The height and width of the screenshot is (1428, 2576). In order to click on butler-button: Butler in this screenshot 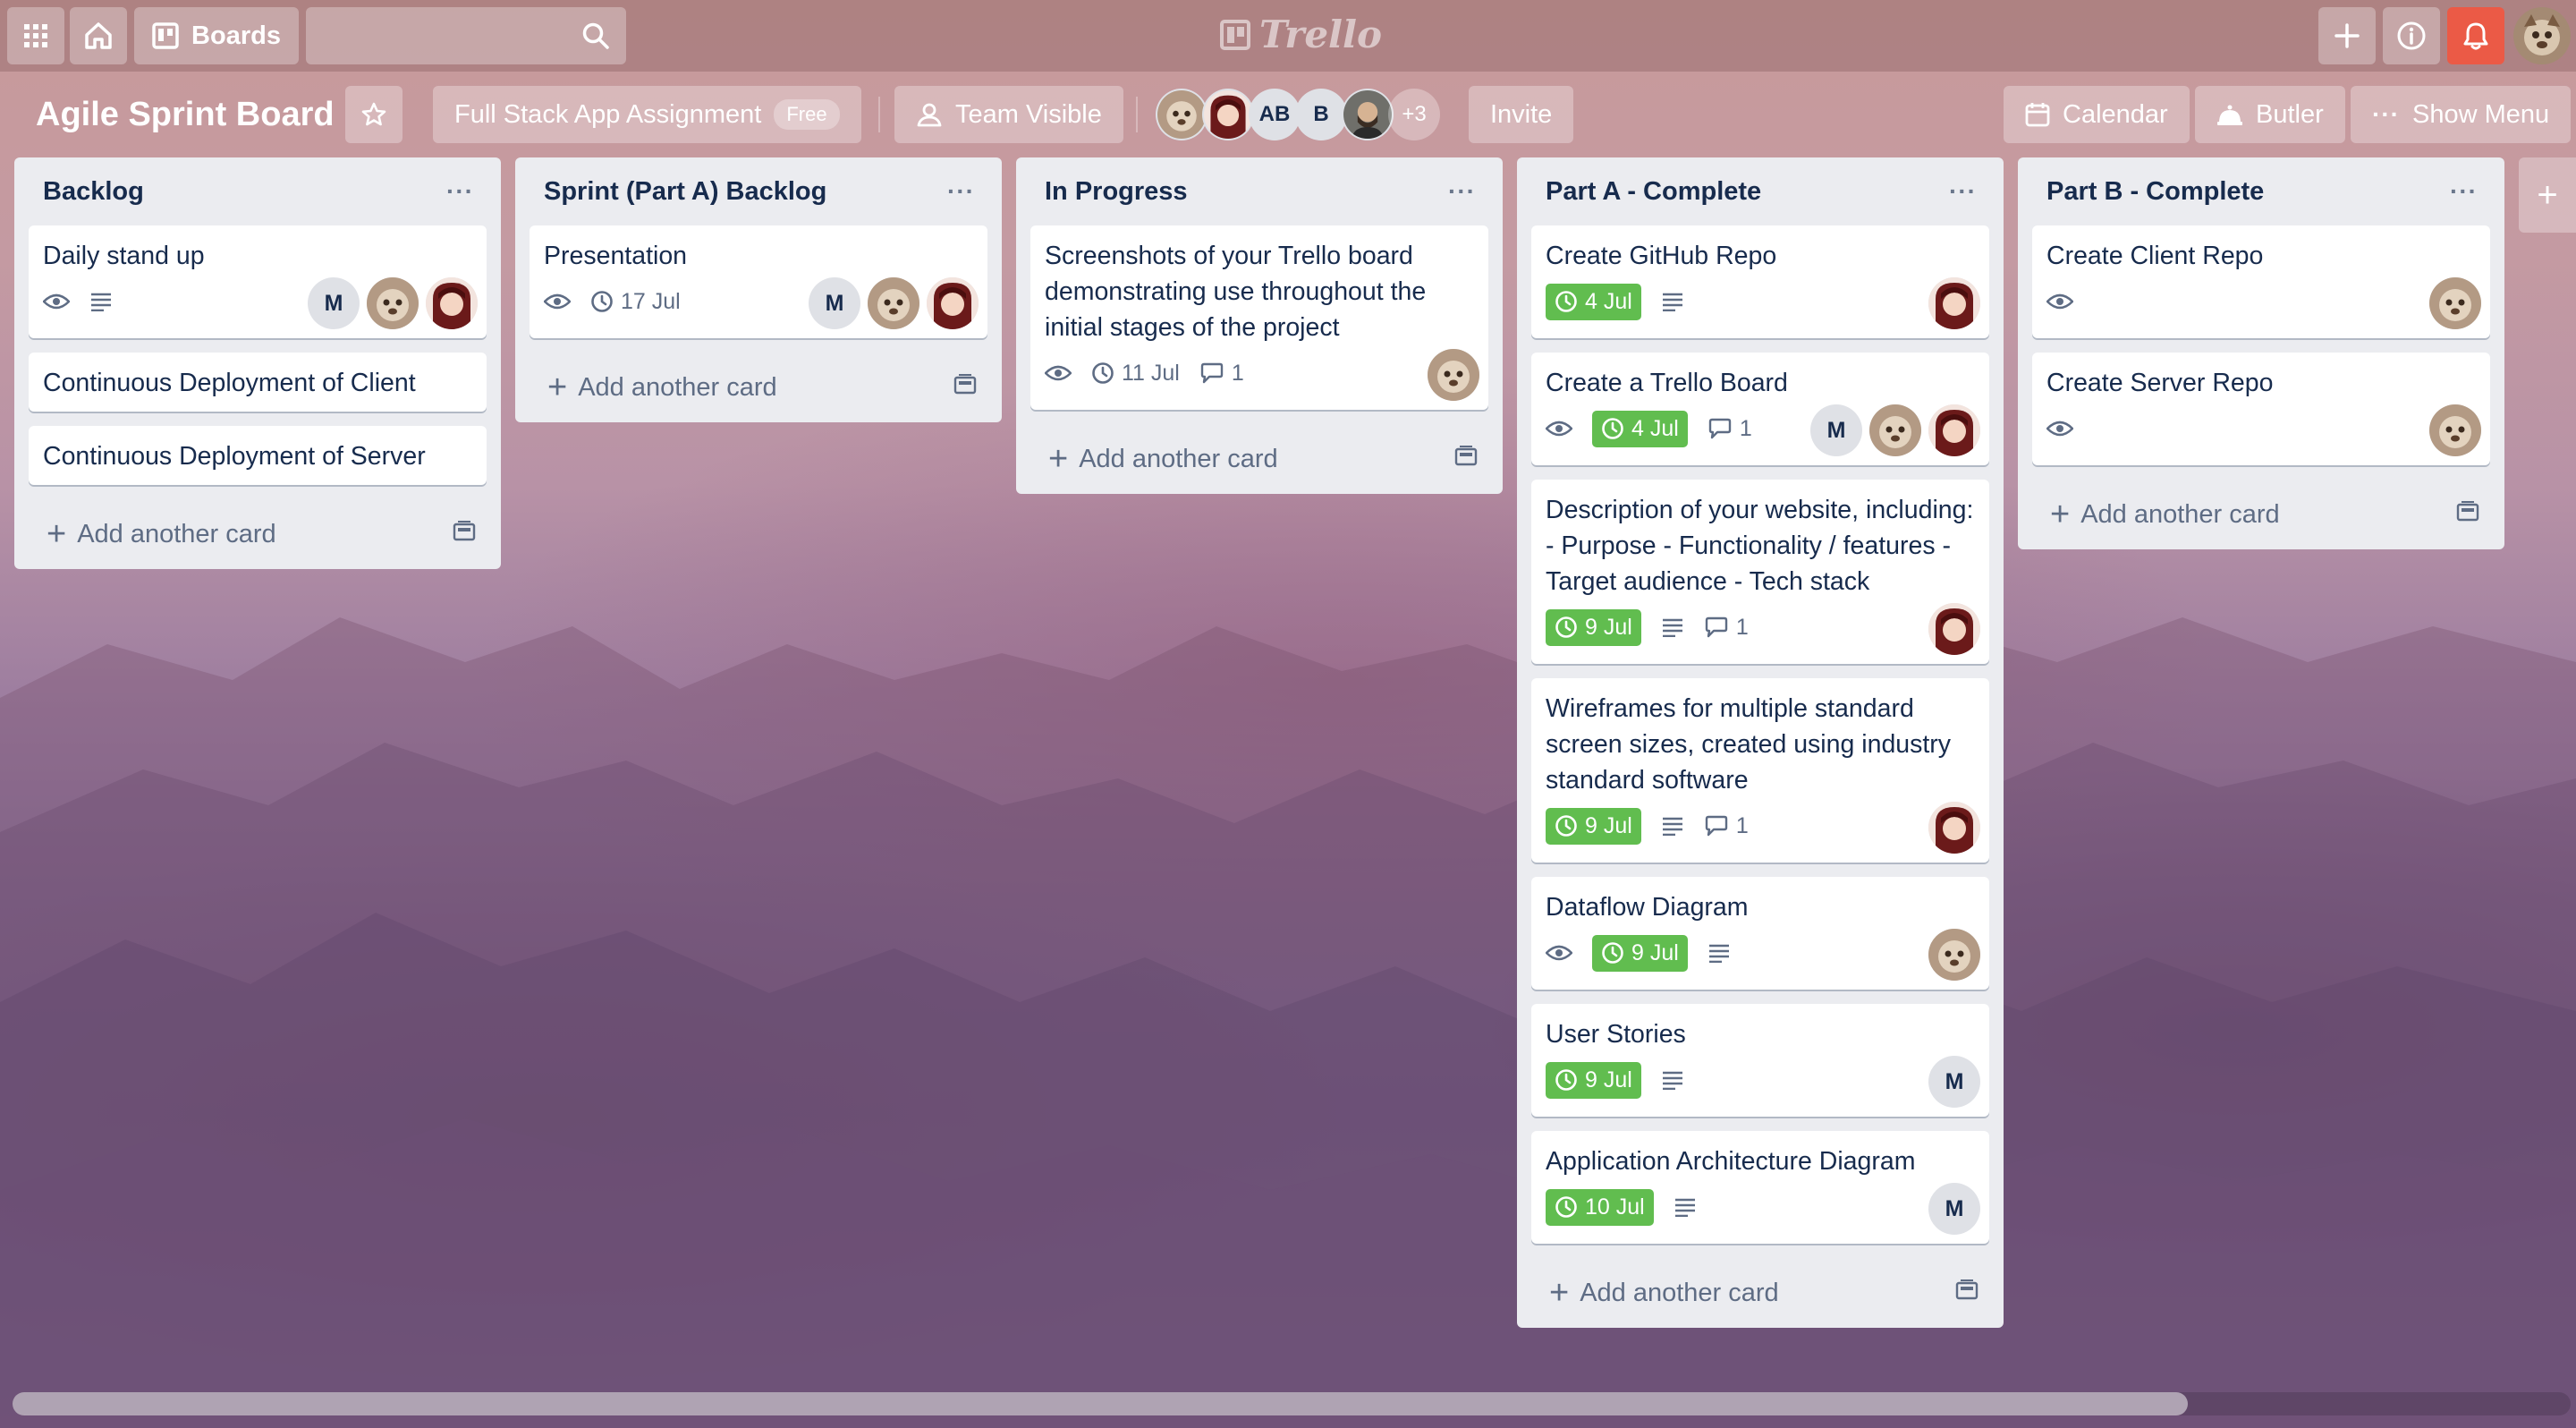, I will do `click(2270, 114)`.